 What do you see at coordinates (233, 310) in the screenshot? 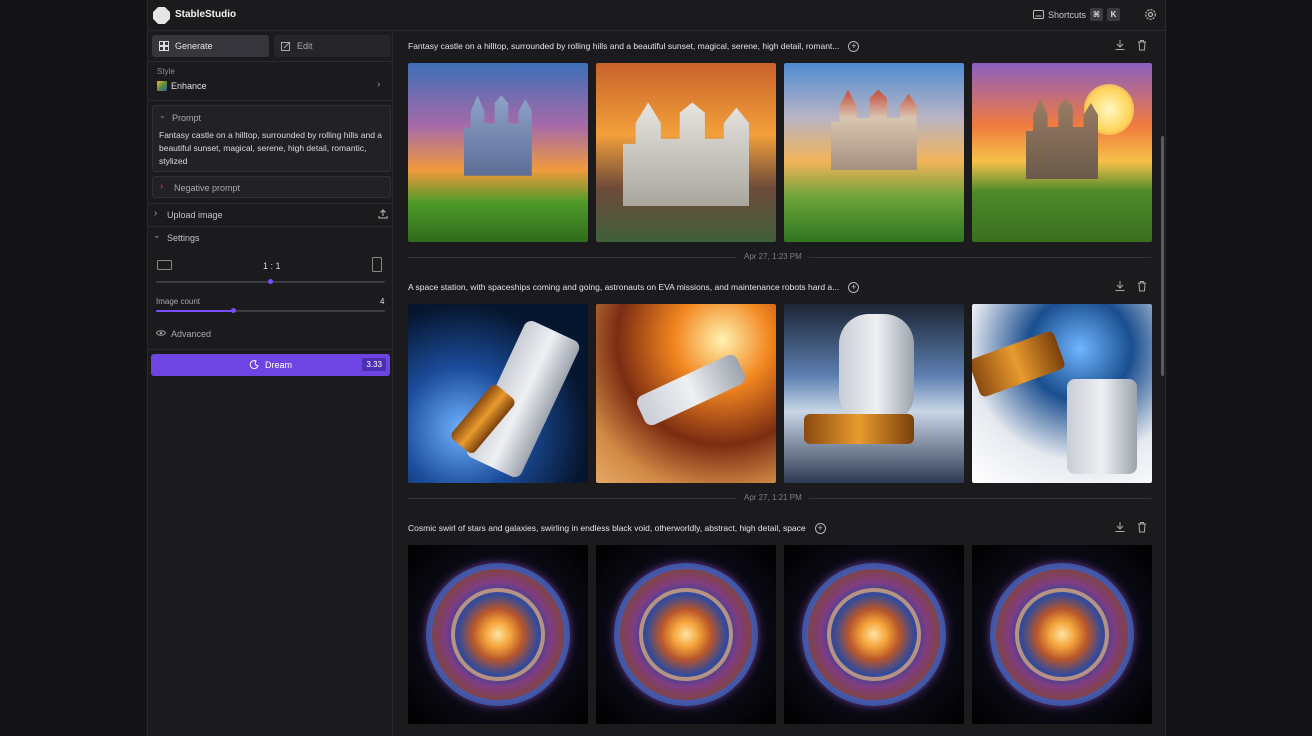
I see `image-count-slider-thumb` at bounding box center [233, 310].